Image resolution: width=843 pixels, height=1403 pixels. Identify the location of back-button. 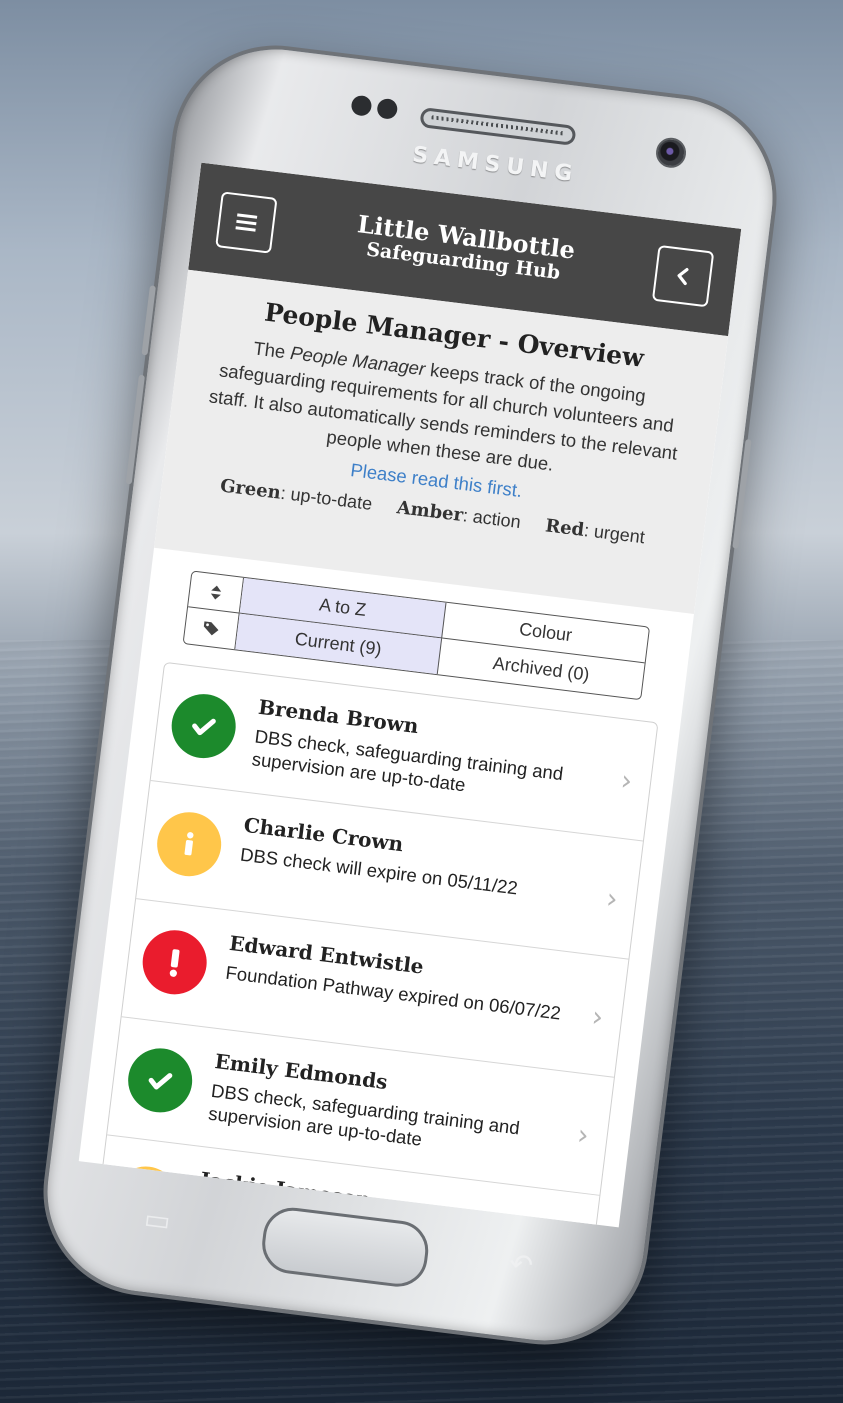
(683, 276).